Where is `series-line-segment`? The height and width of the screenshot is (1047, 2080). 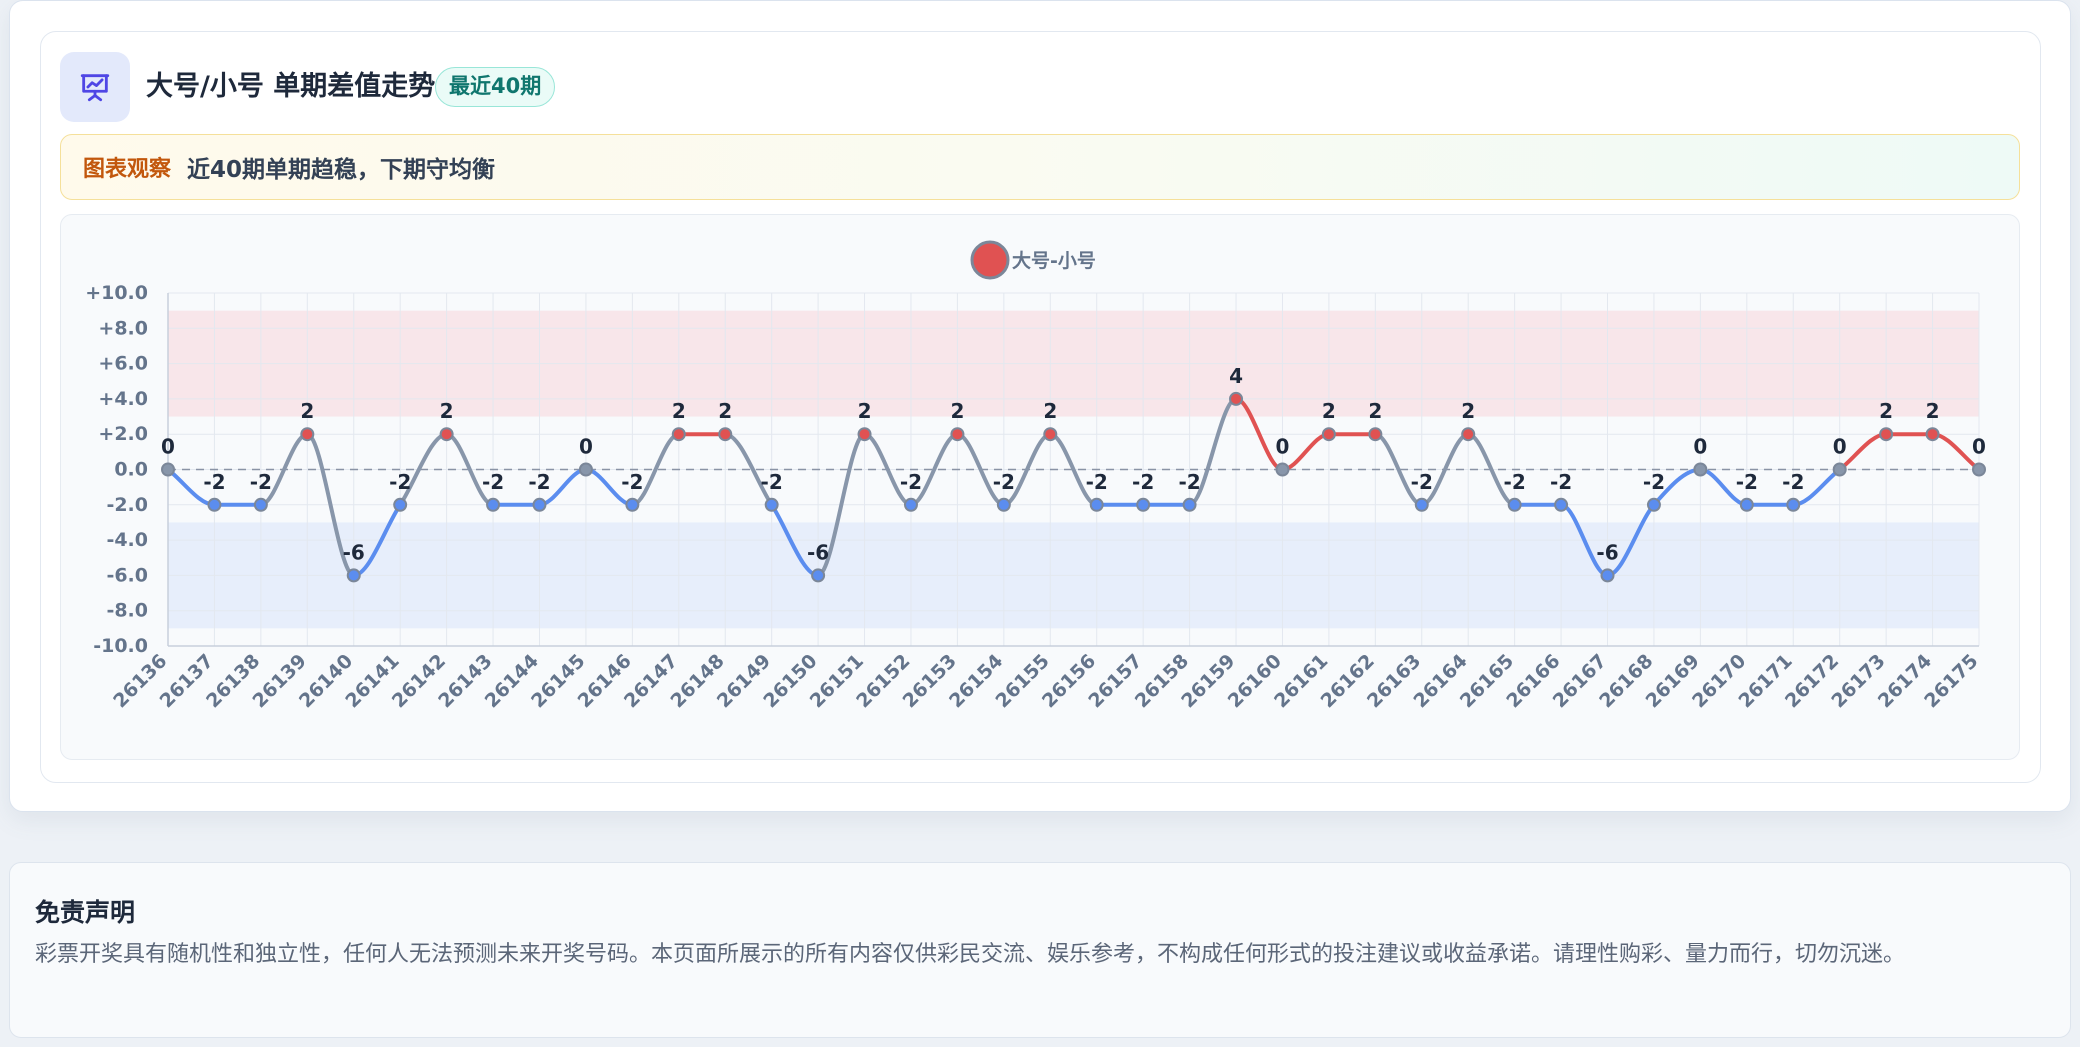 series-line-segment is located at coordinates (1863, 452).